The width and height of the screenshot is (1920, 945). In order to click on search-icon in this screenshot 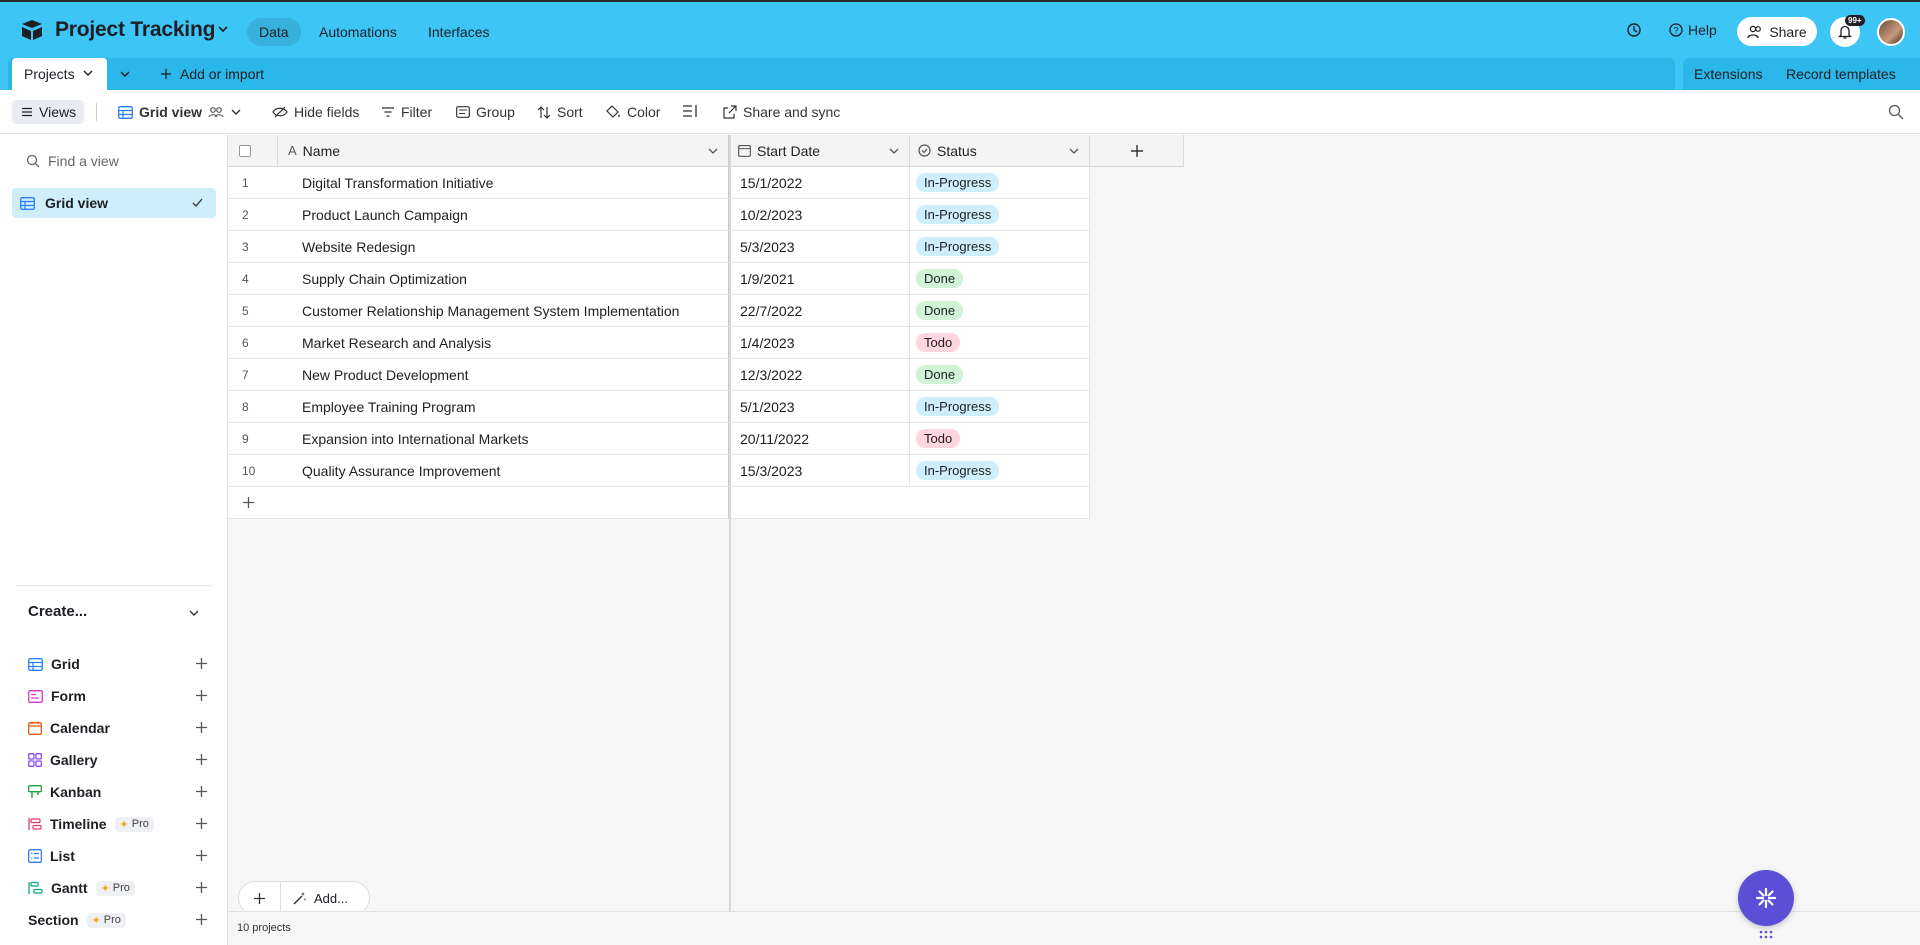, I will do `click(1896, 112)`.